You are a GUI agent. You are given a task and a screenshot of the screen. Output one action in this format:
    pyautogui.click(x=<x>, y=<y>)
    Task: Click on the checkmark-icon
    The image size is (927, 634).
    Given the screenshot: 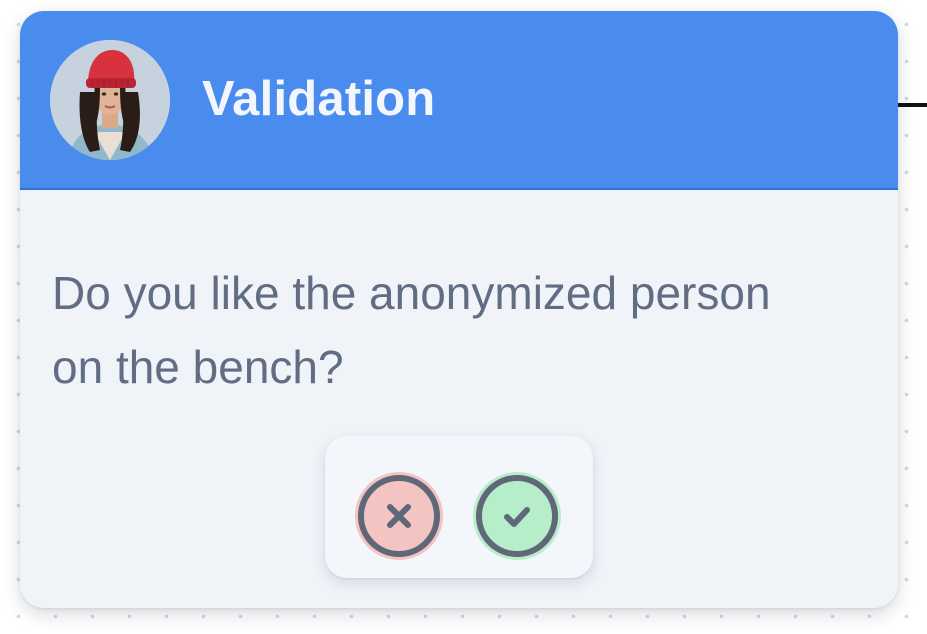 What is the action you would take?
    pyautogui.click(x=517, y=516)
    